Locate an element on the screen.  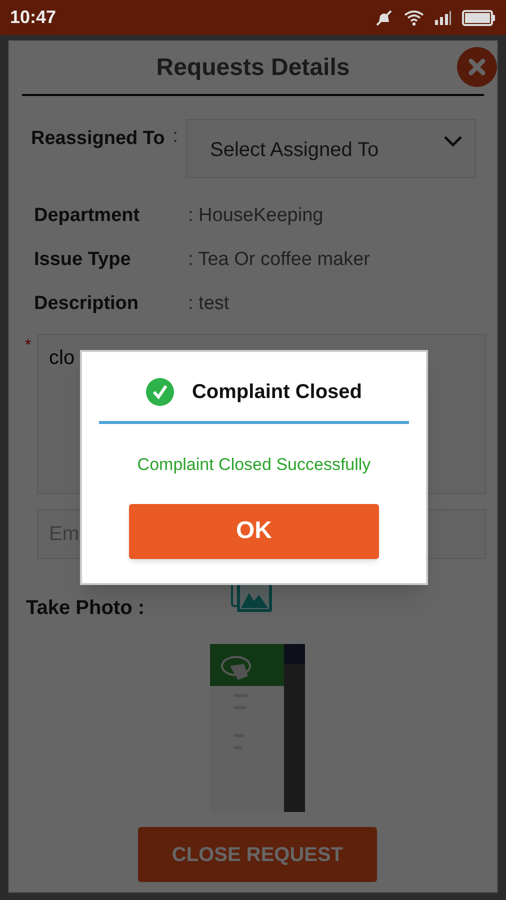
field-label: Take Photo : is located at coordinates (86, 608).